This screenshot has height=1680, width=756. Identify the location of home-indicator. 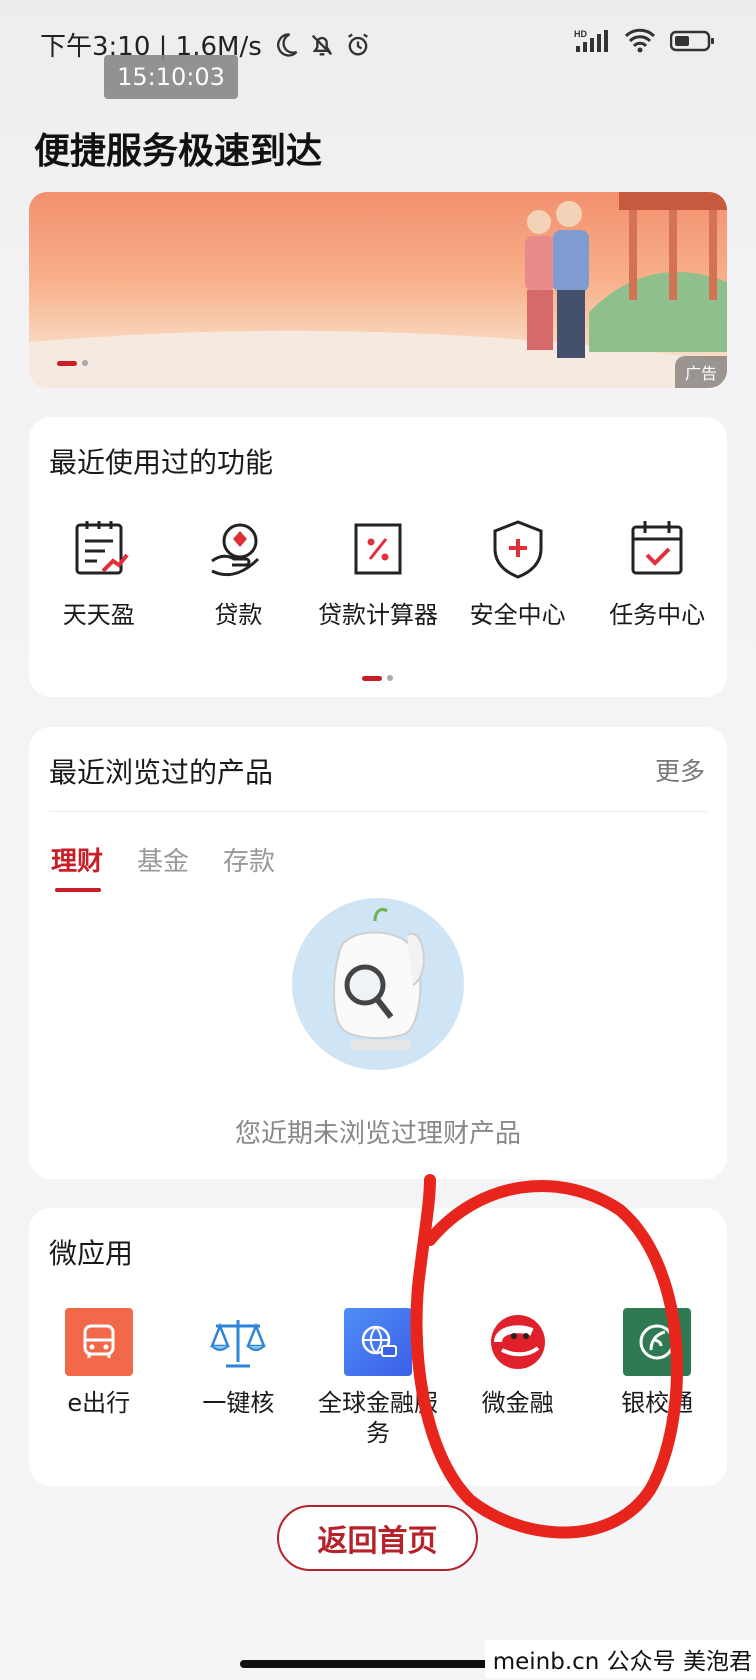
(378, 1664).